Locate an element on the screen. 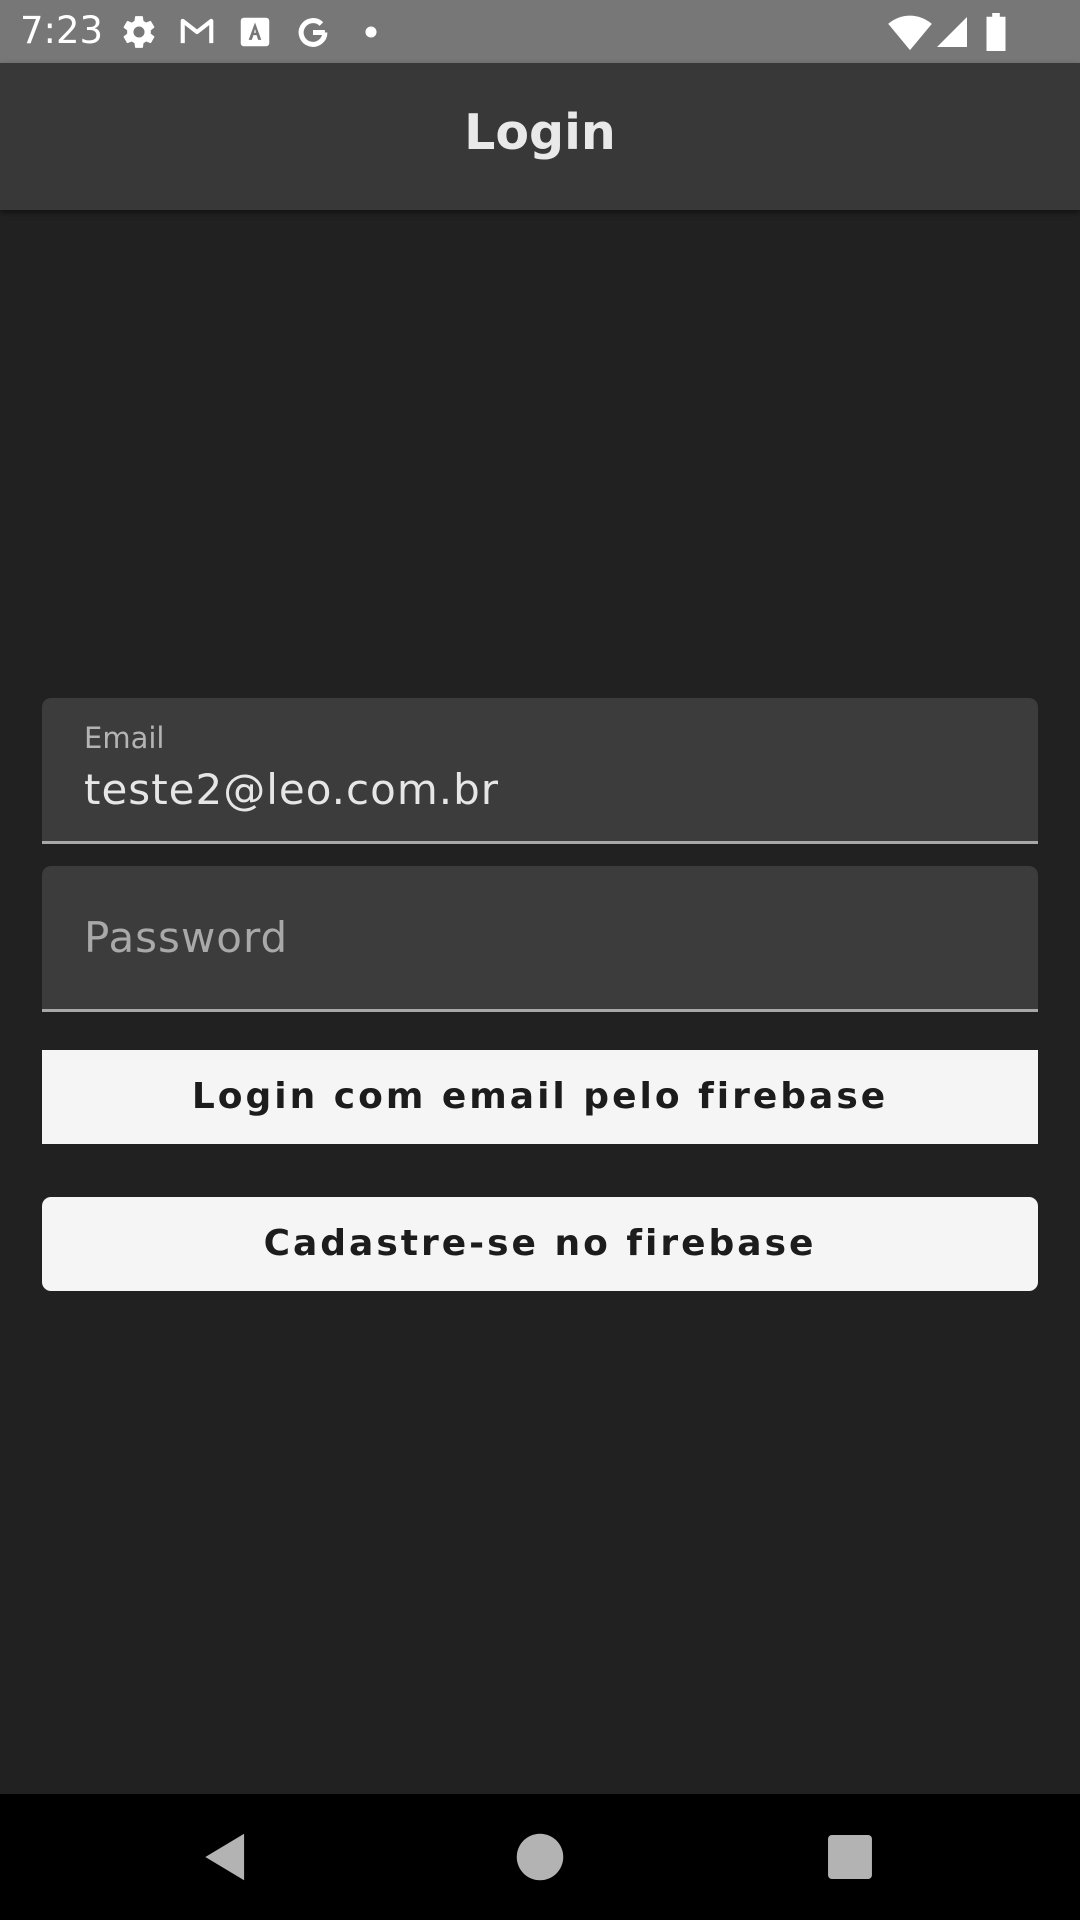 The width and height of the screenshot is (1080, 1920). app-bar: Login is located at coordinates (540, 136).